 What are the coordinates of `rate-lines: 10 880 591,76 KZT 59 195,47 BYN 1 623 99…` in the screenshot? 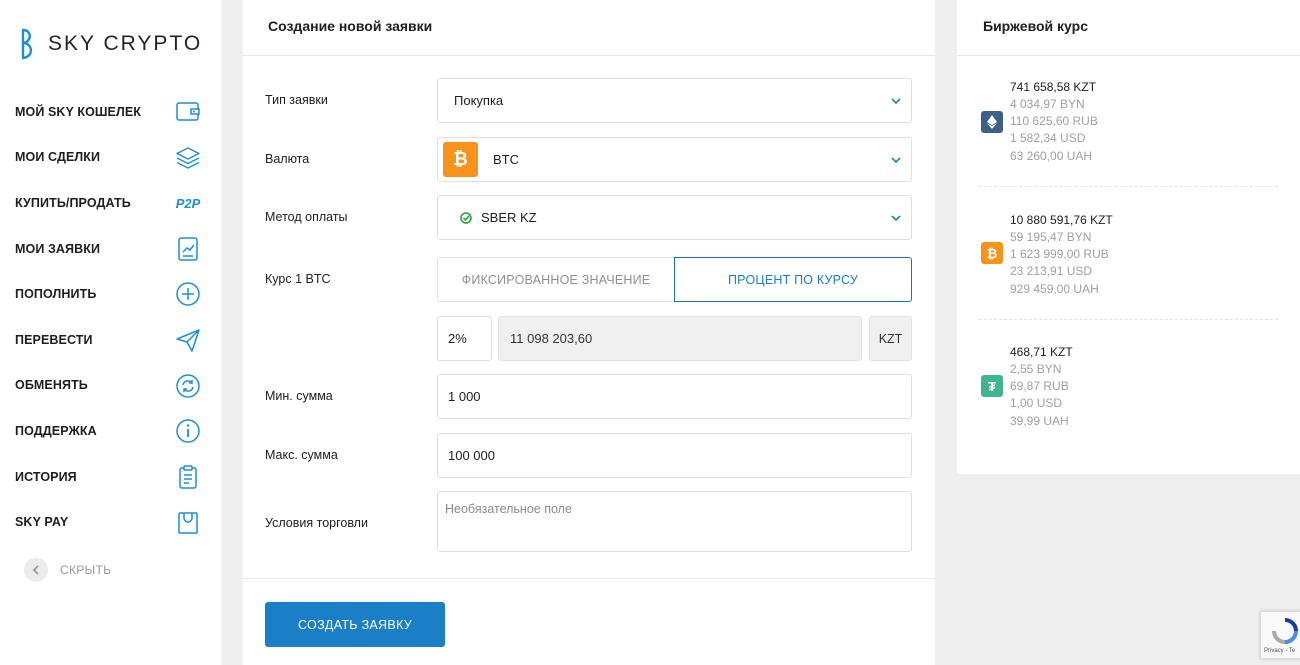 It's located at (1061, 255).